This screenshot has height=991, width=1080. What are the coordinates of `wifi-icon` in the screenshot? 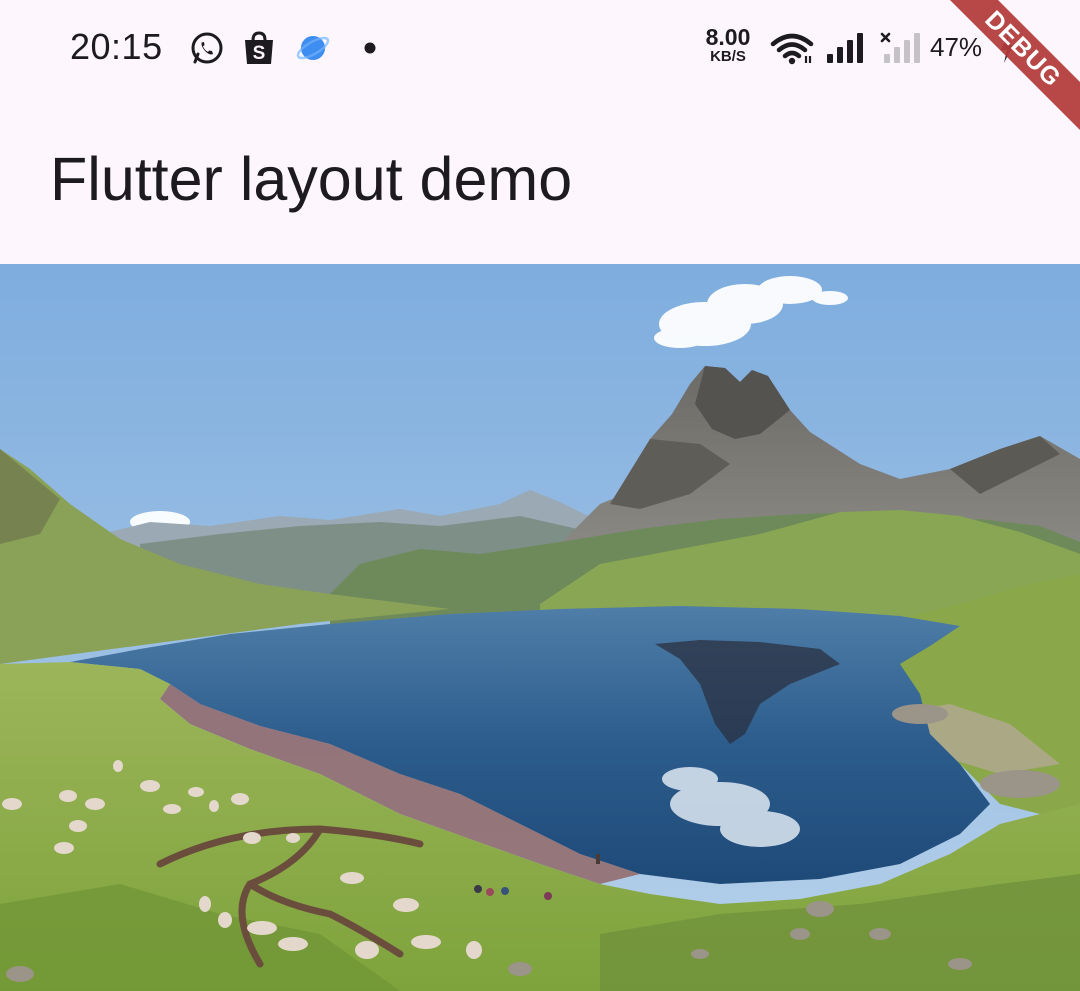 It's located at (792, 48).